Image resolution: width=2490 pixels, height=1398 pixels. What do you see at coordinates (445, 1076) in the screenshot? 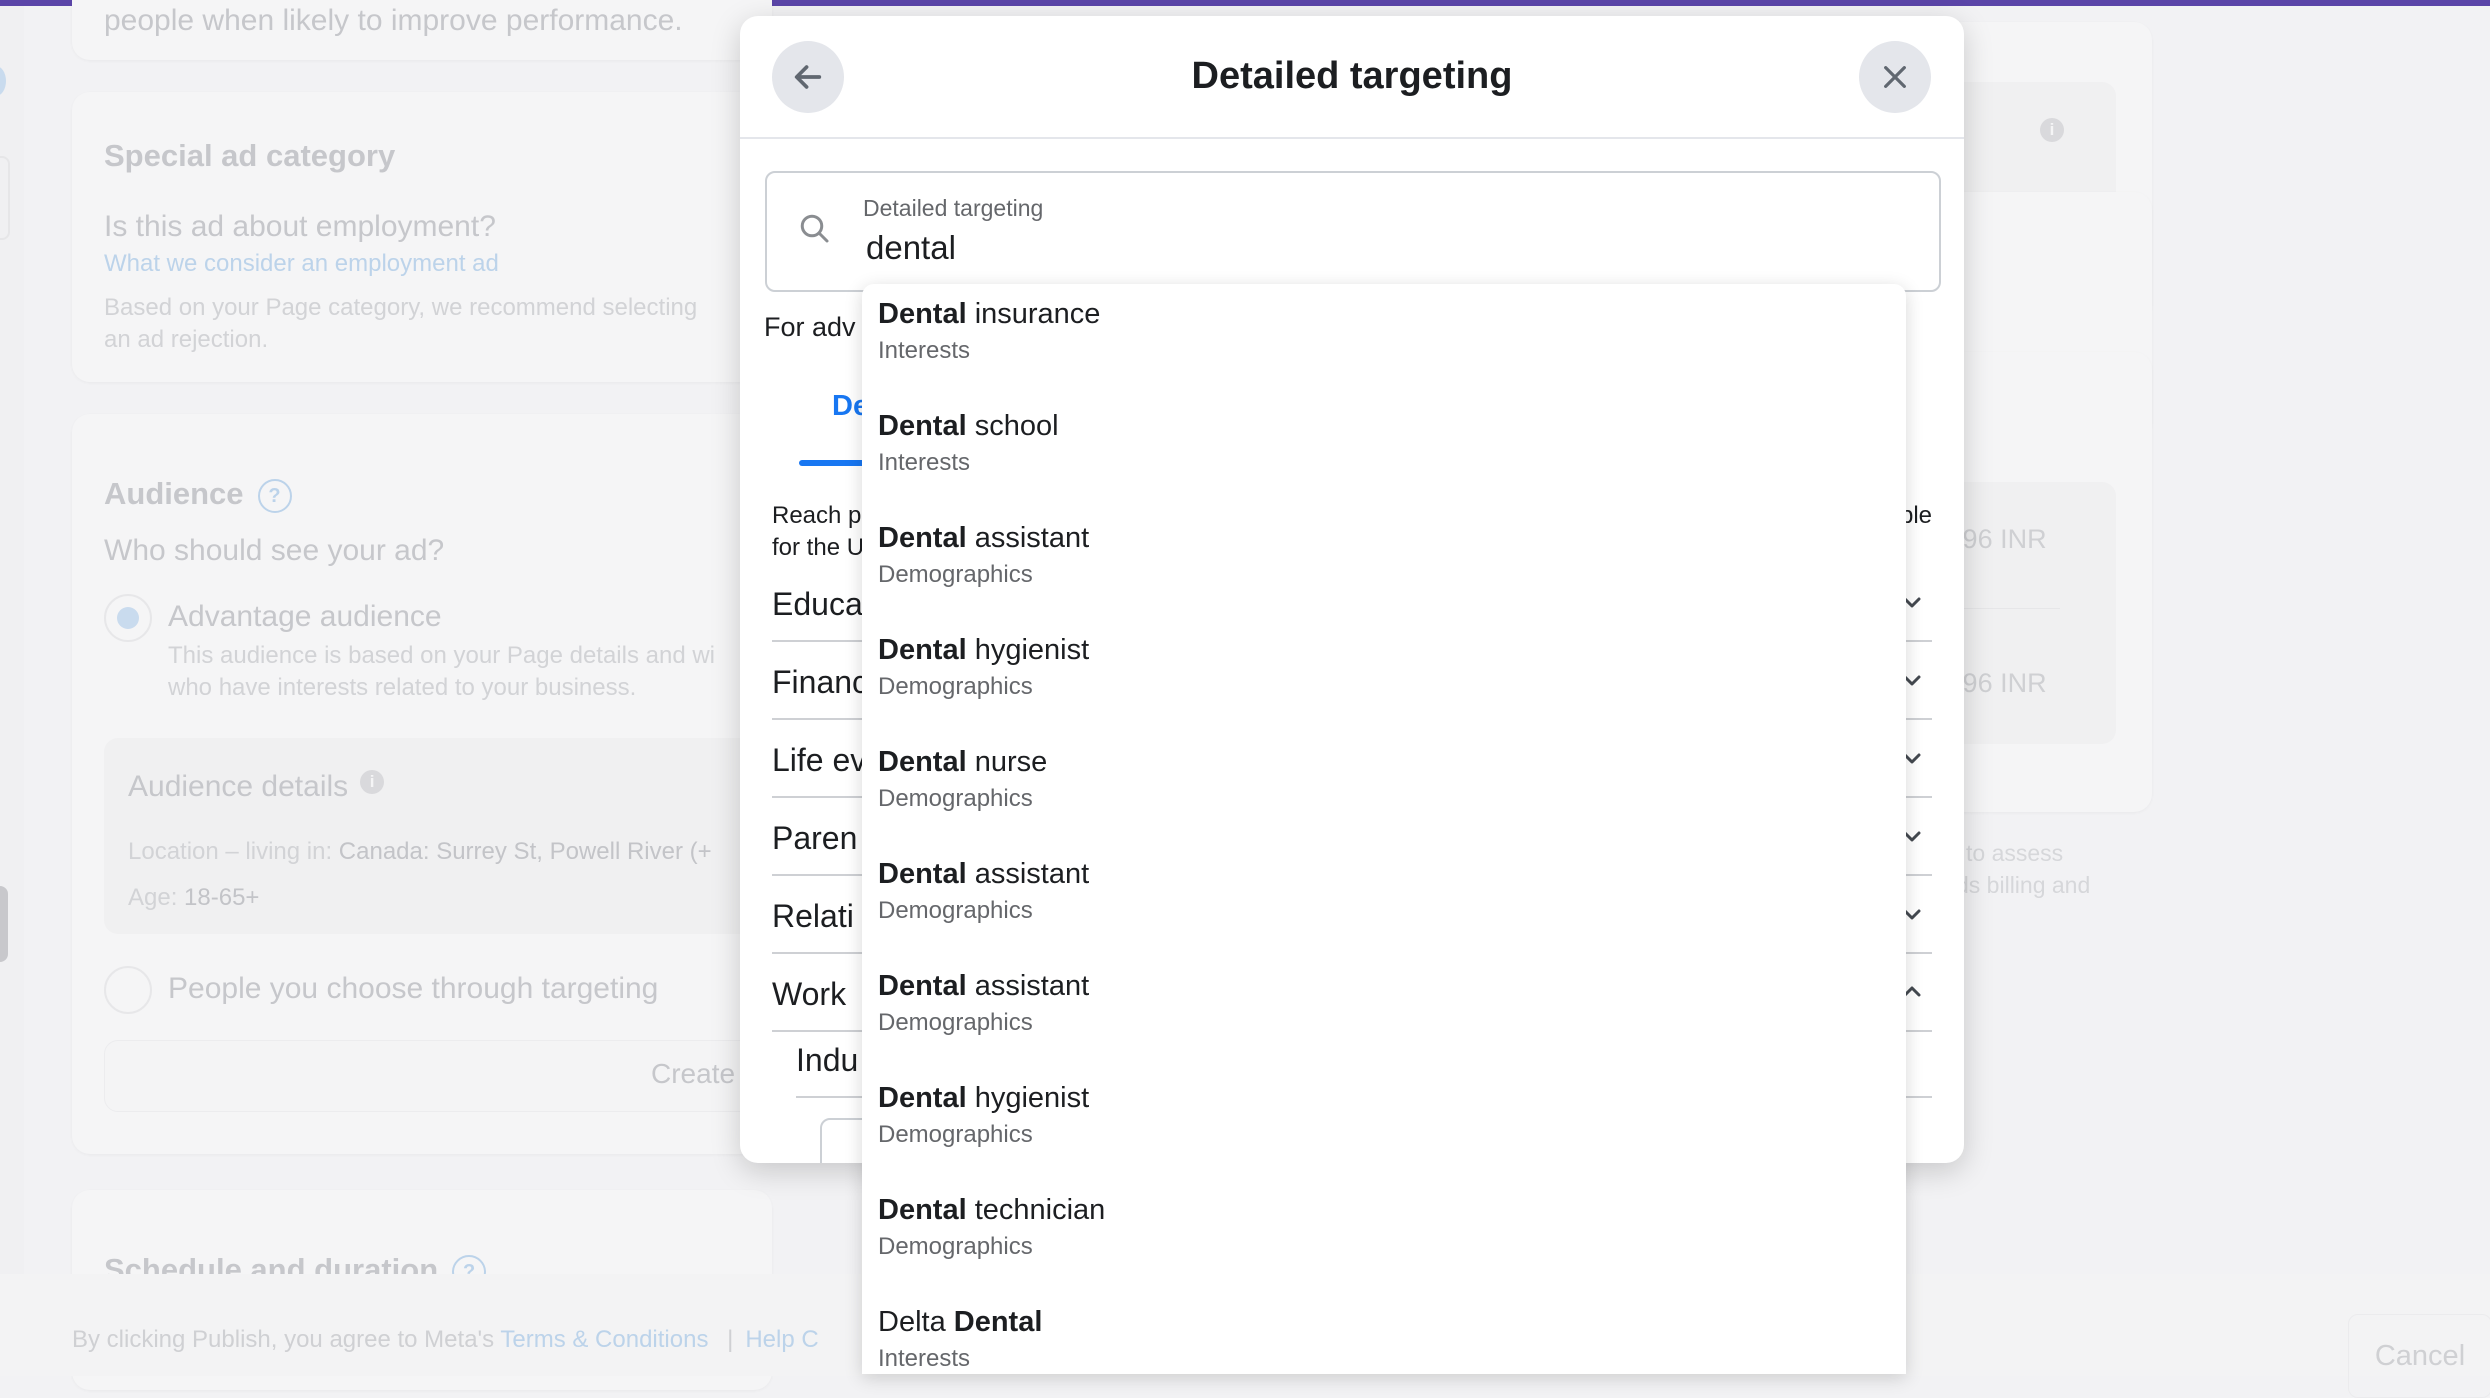
I see `create-audience-button: Create` at bounding box center [445, 1076].